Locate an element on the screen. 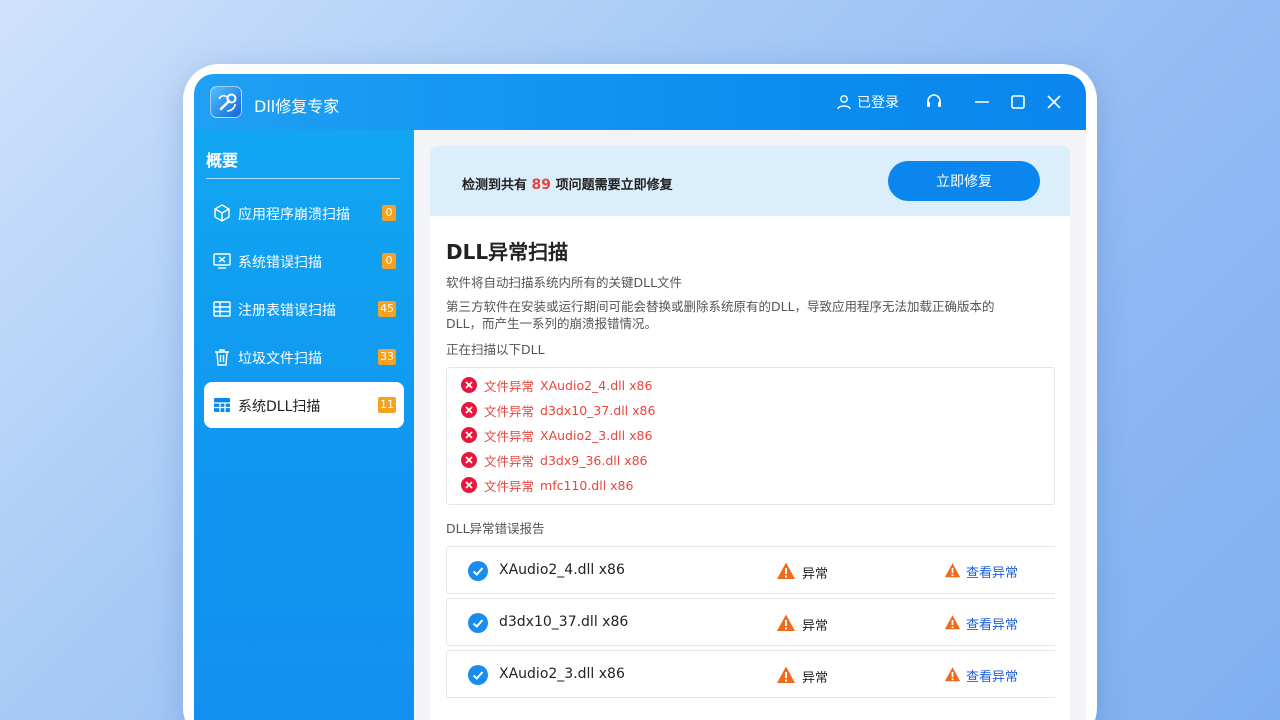  scan-item-file: mfc110.dll x86 is located at coordinates (587, 485).